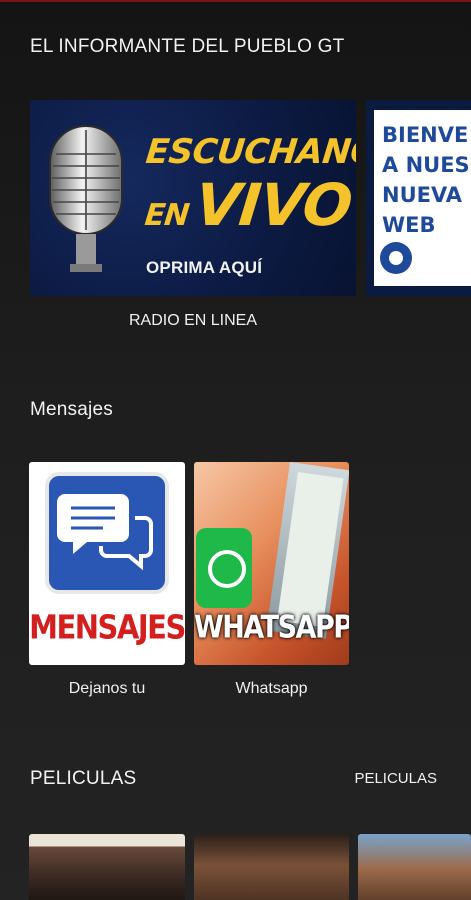 The height and width of the screenshot is (900, 471). What do you see at coordinates (193, 320) in the screenshot?
I see `radio-item-label: RADIO EN LINEA` at bounding box center [193, 320].